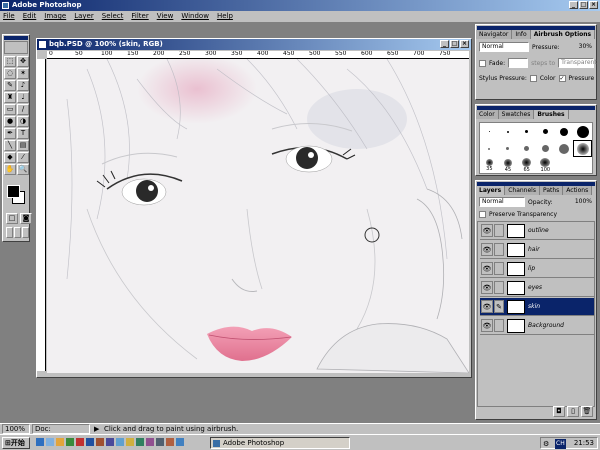 The image size is (600, 450). Describe the element at coordinates (84, 16) in the screenshot. I see `menu-layer: Layer` at that location.